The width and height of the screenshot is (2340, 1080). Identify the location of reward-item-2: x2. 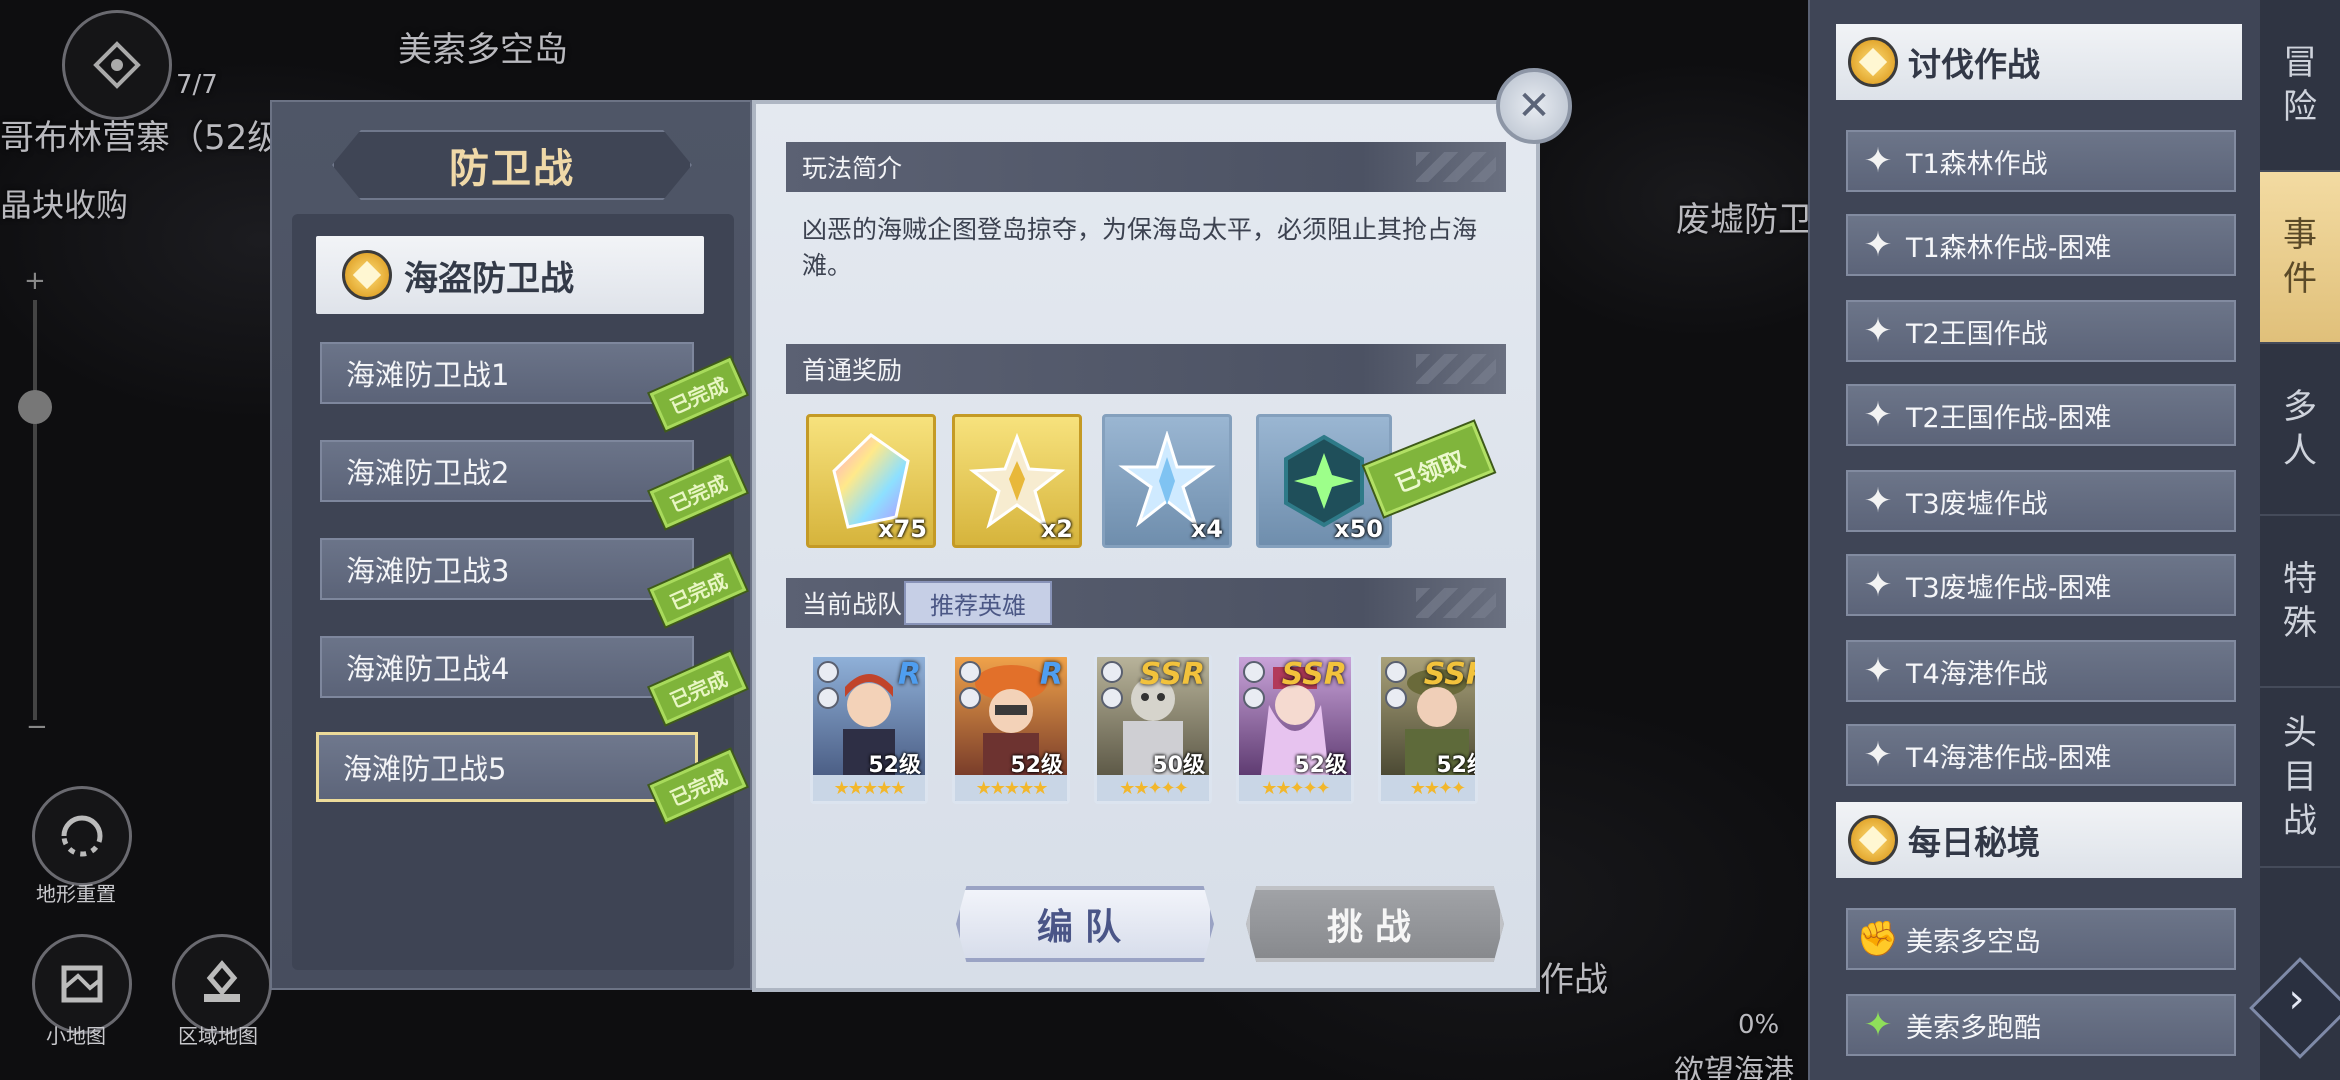
(1017, 481).